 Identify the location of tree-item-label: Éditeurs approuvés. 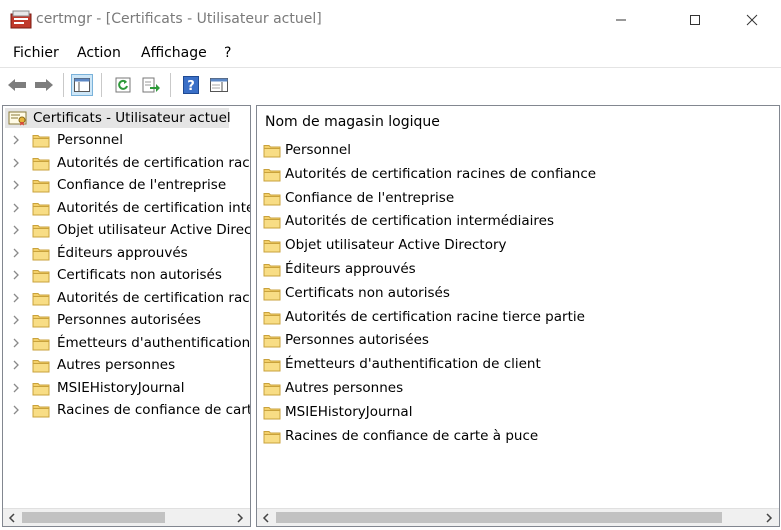
(122, 252).